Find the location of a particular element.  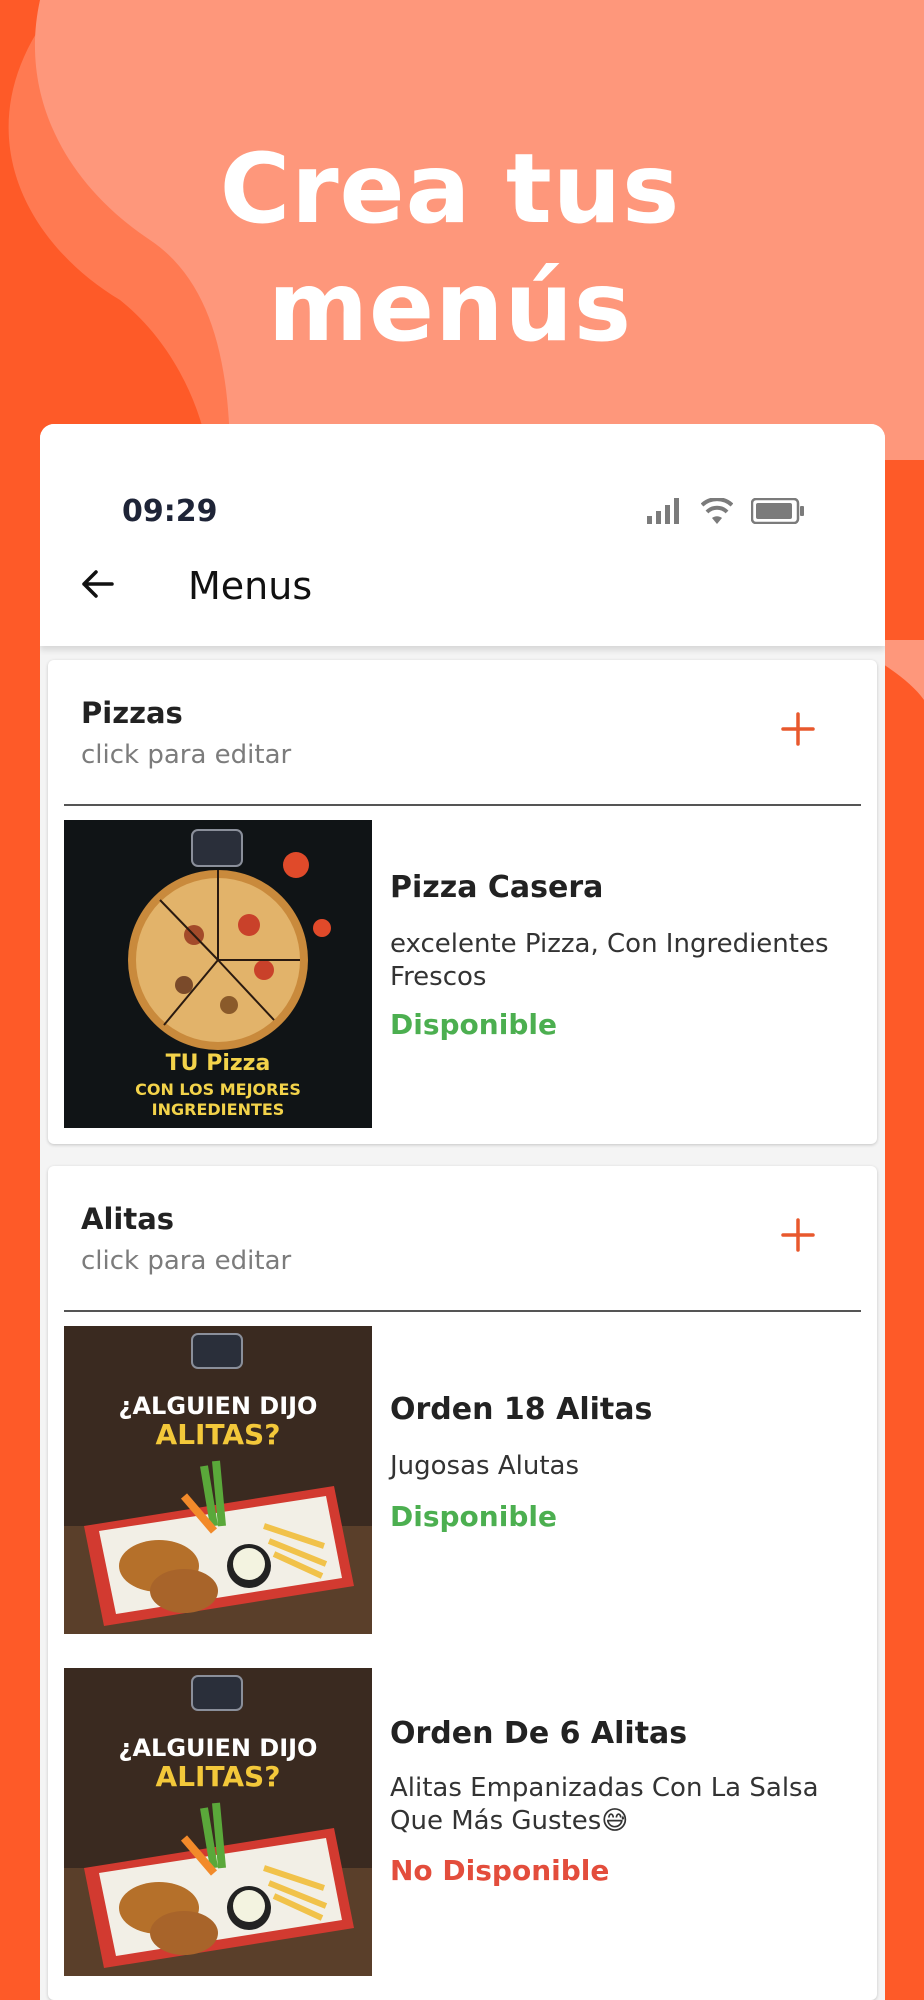

battery-icon is located at coordinates (777, 511).